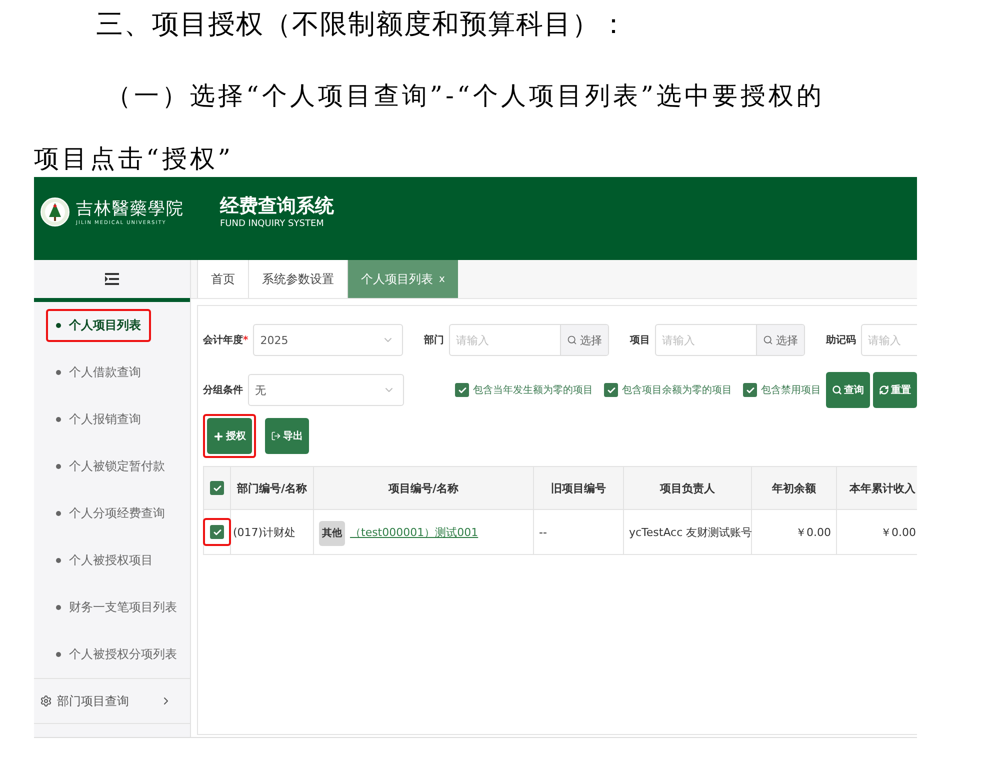 This screenshot has width=996, height=777. Describe the element at coordinates (130, 209) in the screenshot. I see `logo-name: 吉林醫藥學院` at that location.